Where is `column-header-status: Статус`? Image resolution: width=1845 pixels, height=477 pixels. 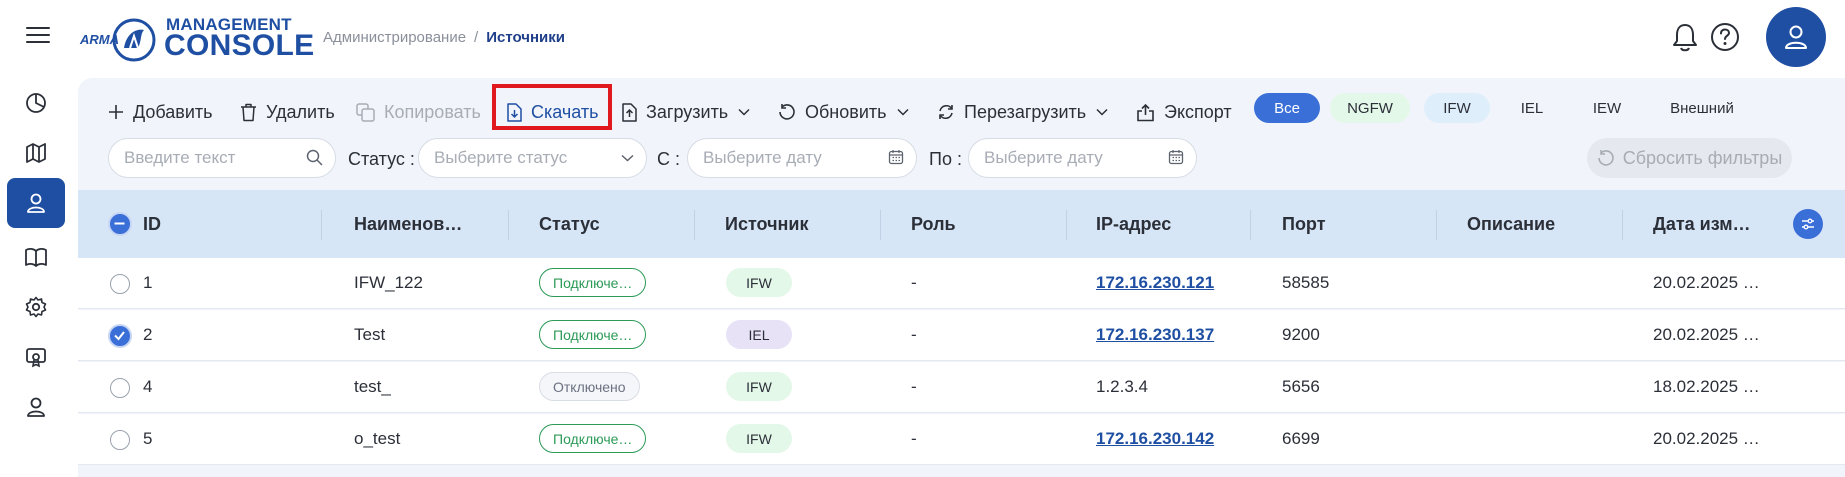
column-header-status: Статус is located at coordinates (569, 224).